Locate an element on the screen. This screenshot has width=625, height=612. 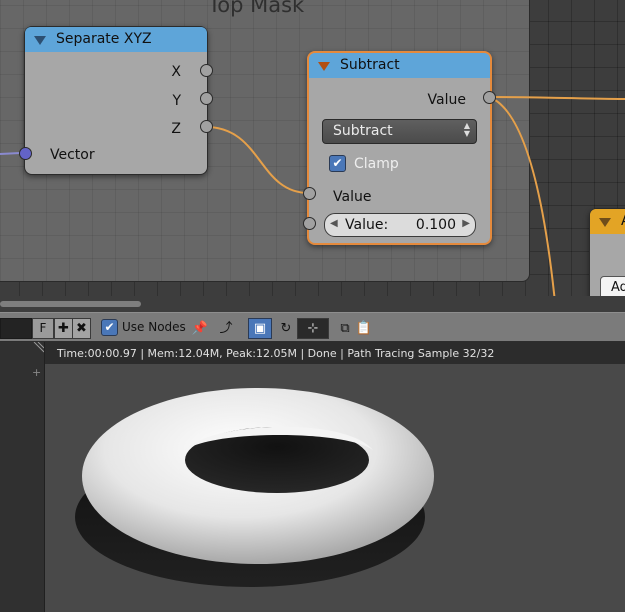
expand-plus-icon: + is located at coordinates (36, 372).